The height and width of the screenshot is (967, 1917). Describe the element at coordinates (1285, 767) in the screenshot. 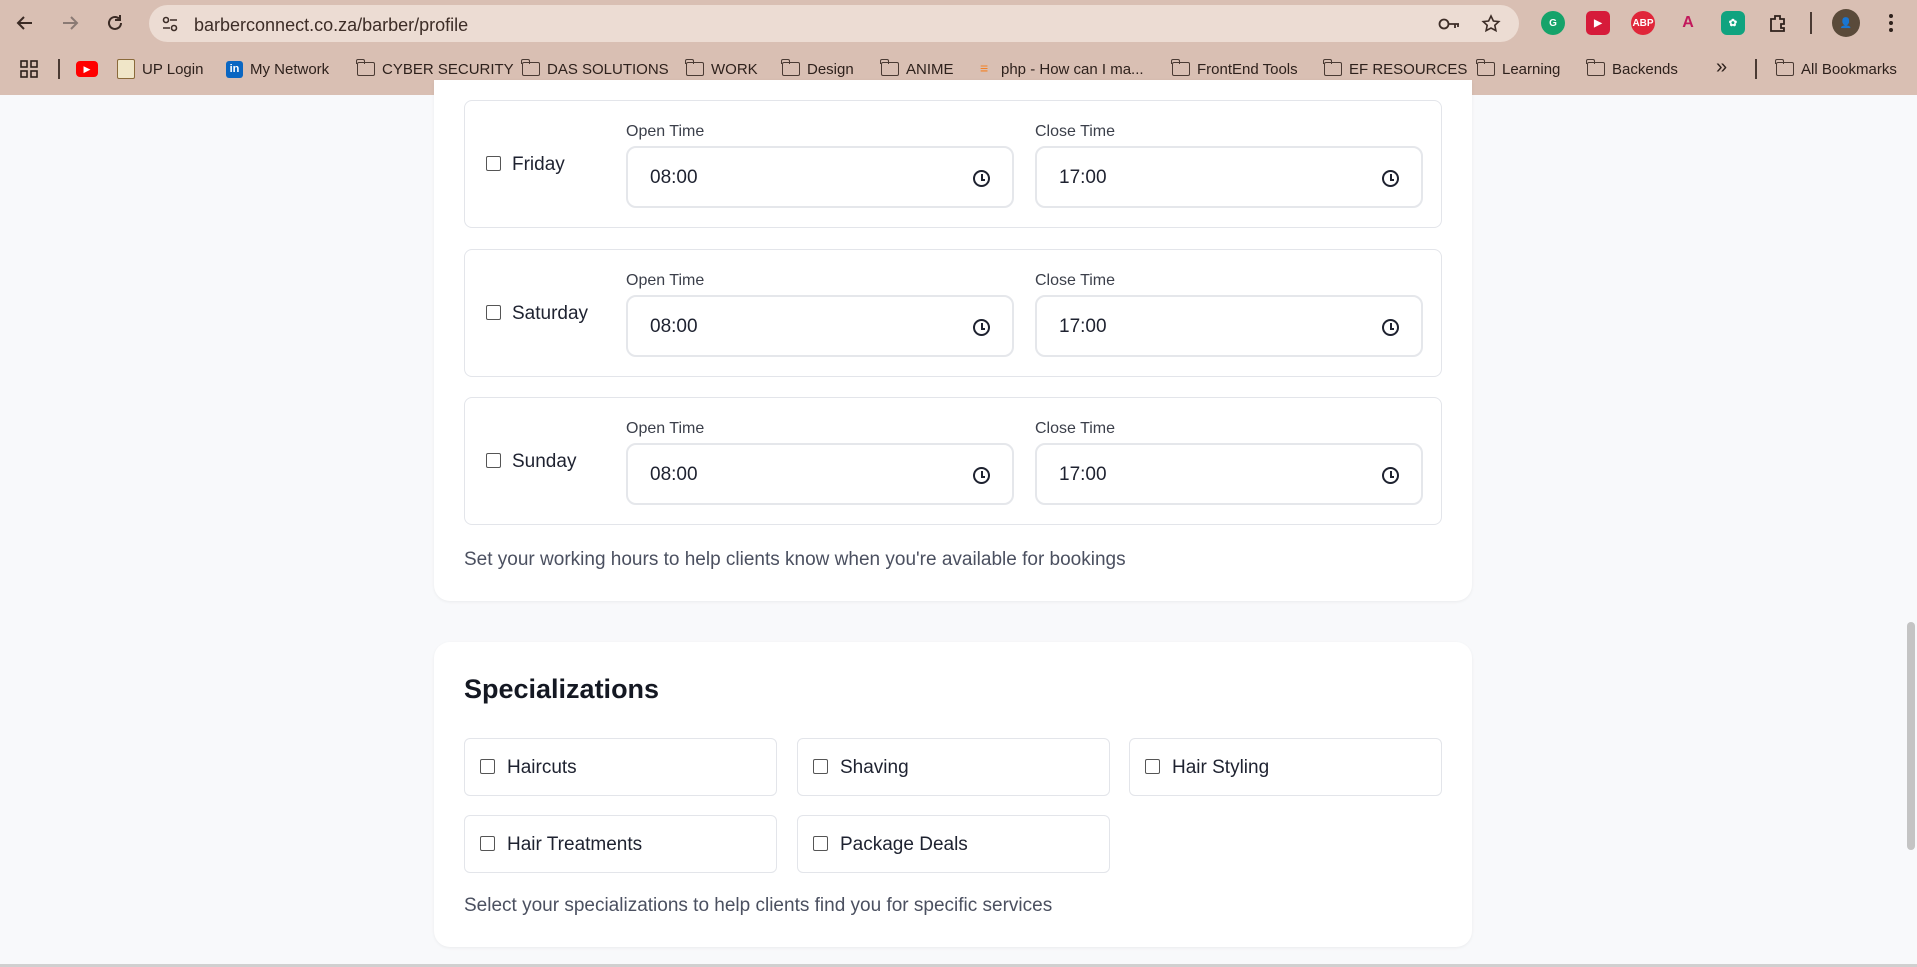

I see `specialization-hair-styling: Hair Styling` at that location.